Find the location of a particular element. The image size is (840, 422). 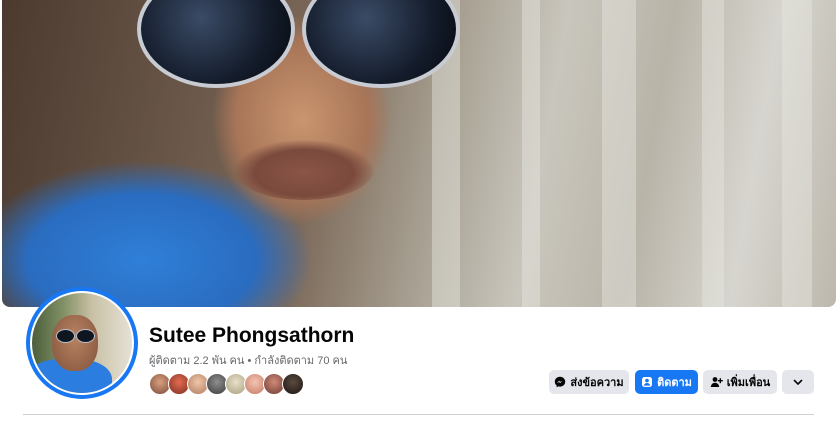

friend-avatar is located at coordinates (293, 384).